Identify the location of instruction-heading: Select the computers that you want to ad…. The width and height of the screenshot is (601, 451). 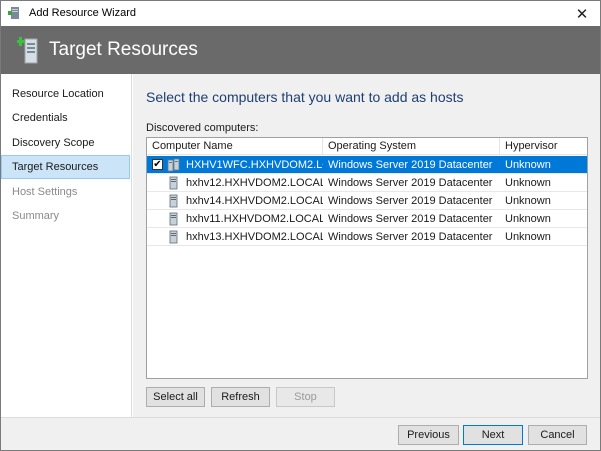
(305, 97).